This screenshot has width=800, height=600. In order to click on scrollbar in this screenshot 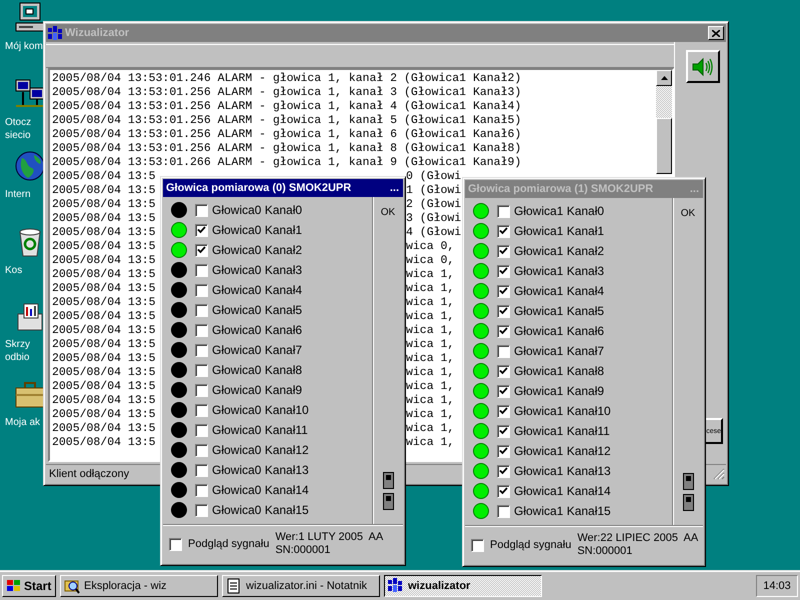, I will do `click(664, 122)`.